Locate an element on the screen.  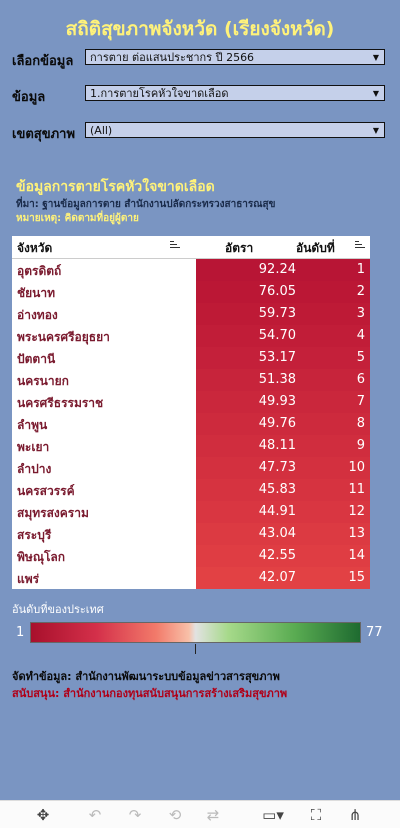
table-row: ปัตตานี 53.17 5 is located at coordinates (191, 358).